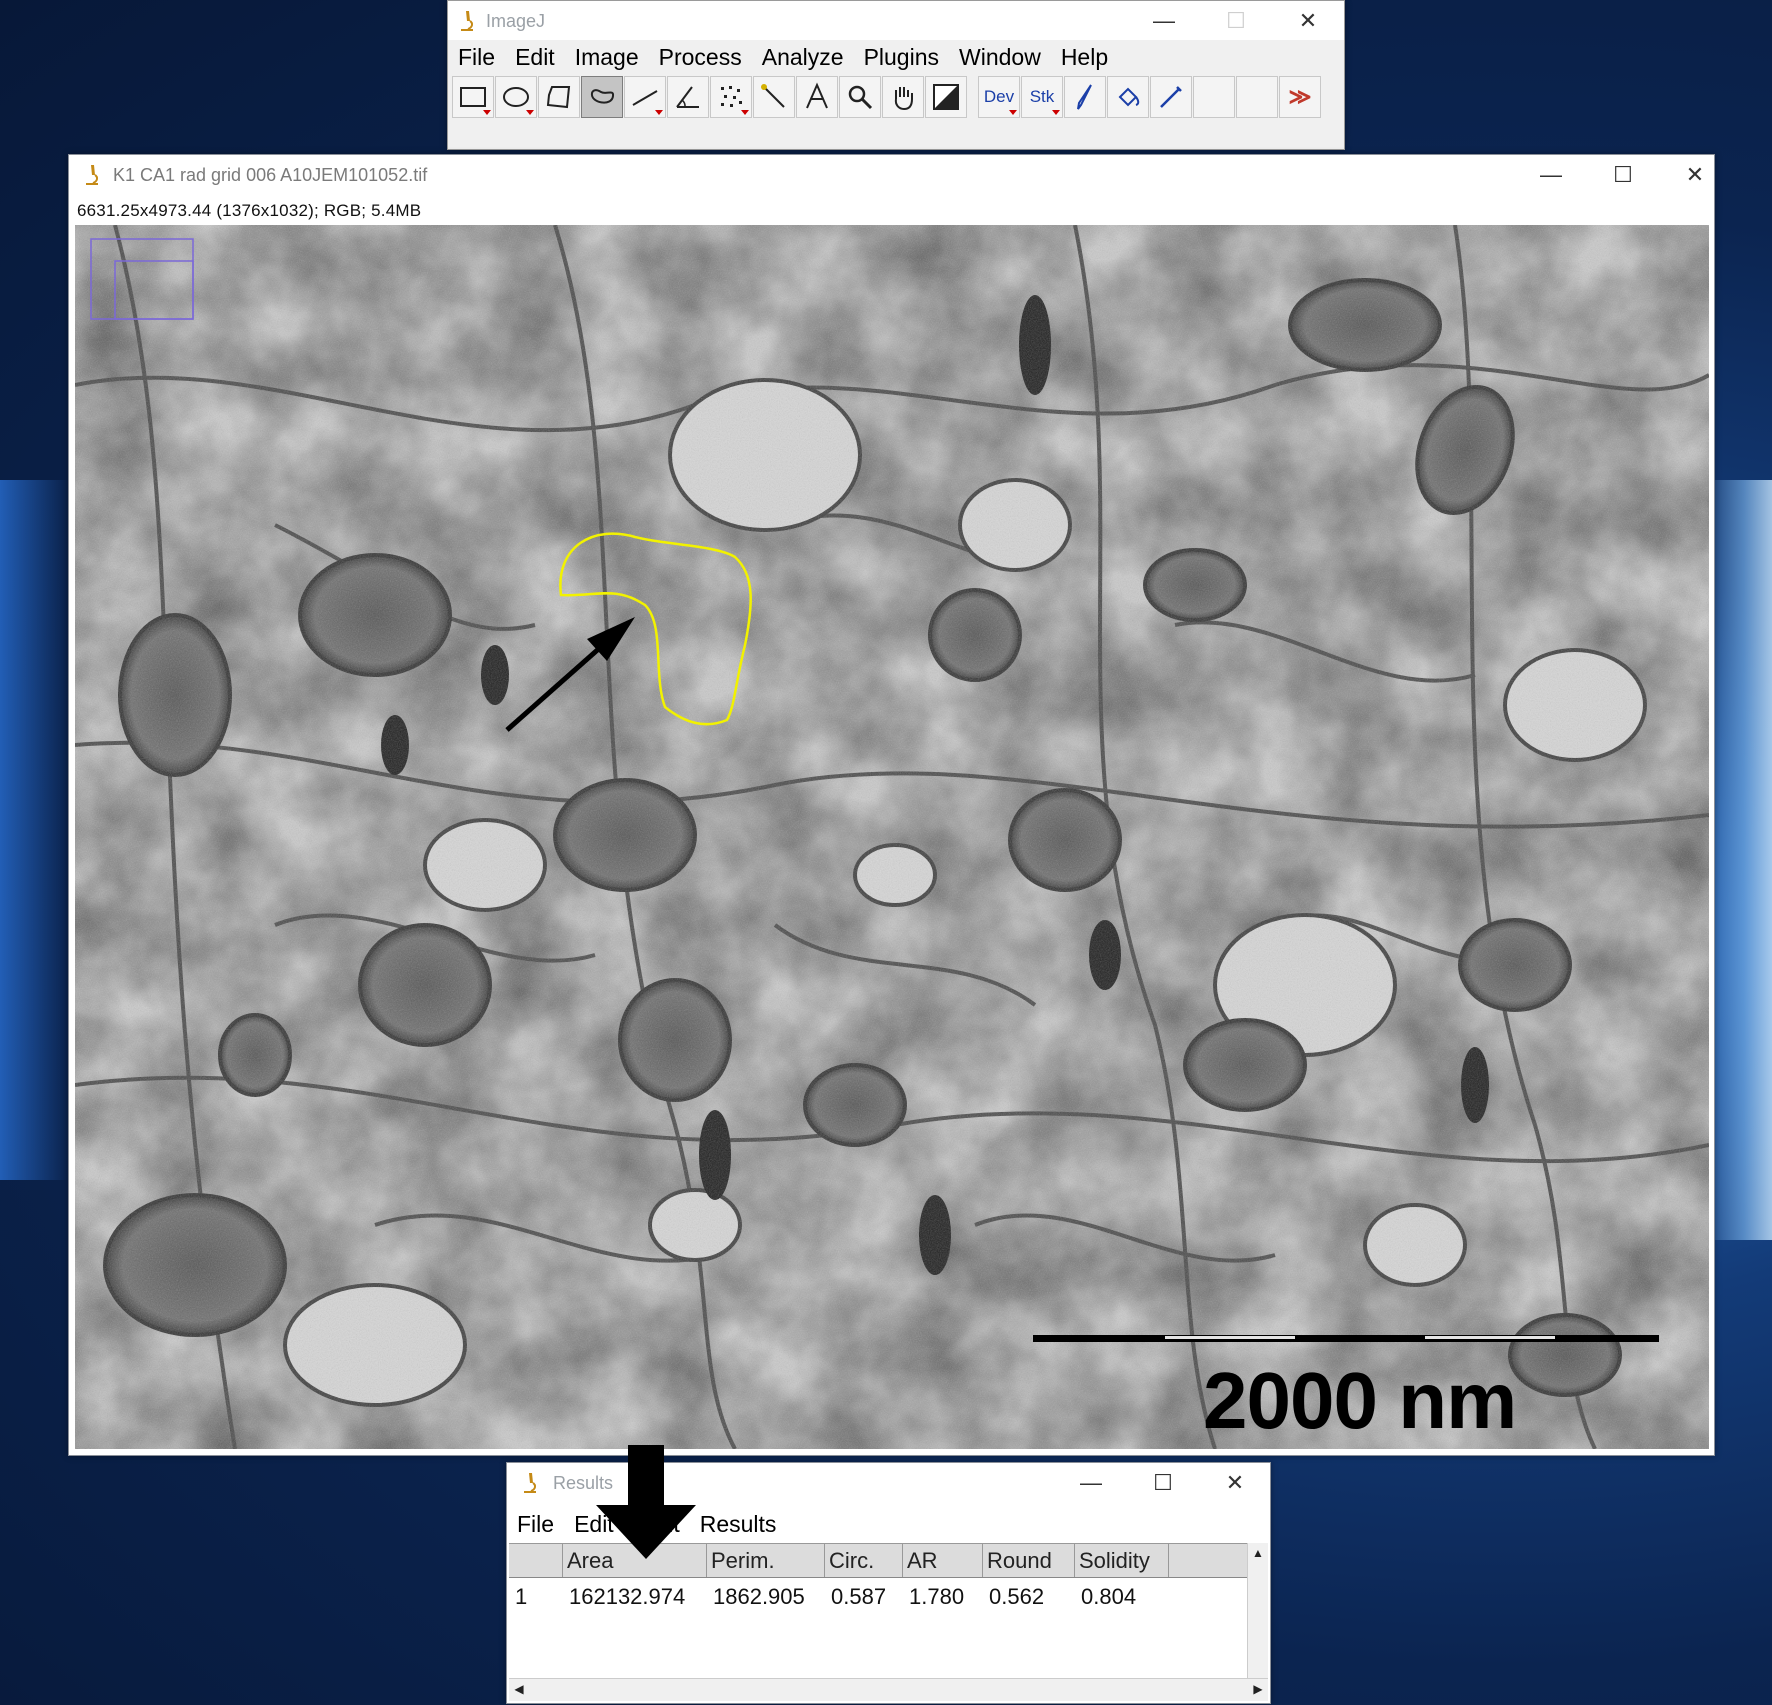  I want to click on multipoint-icon, so click(731, 96).